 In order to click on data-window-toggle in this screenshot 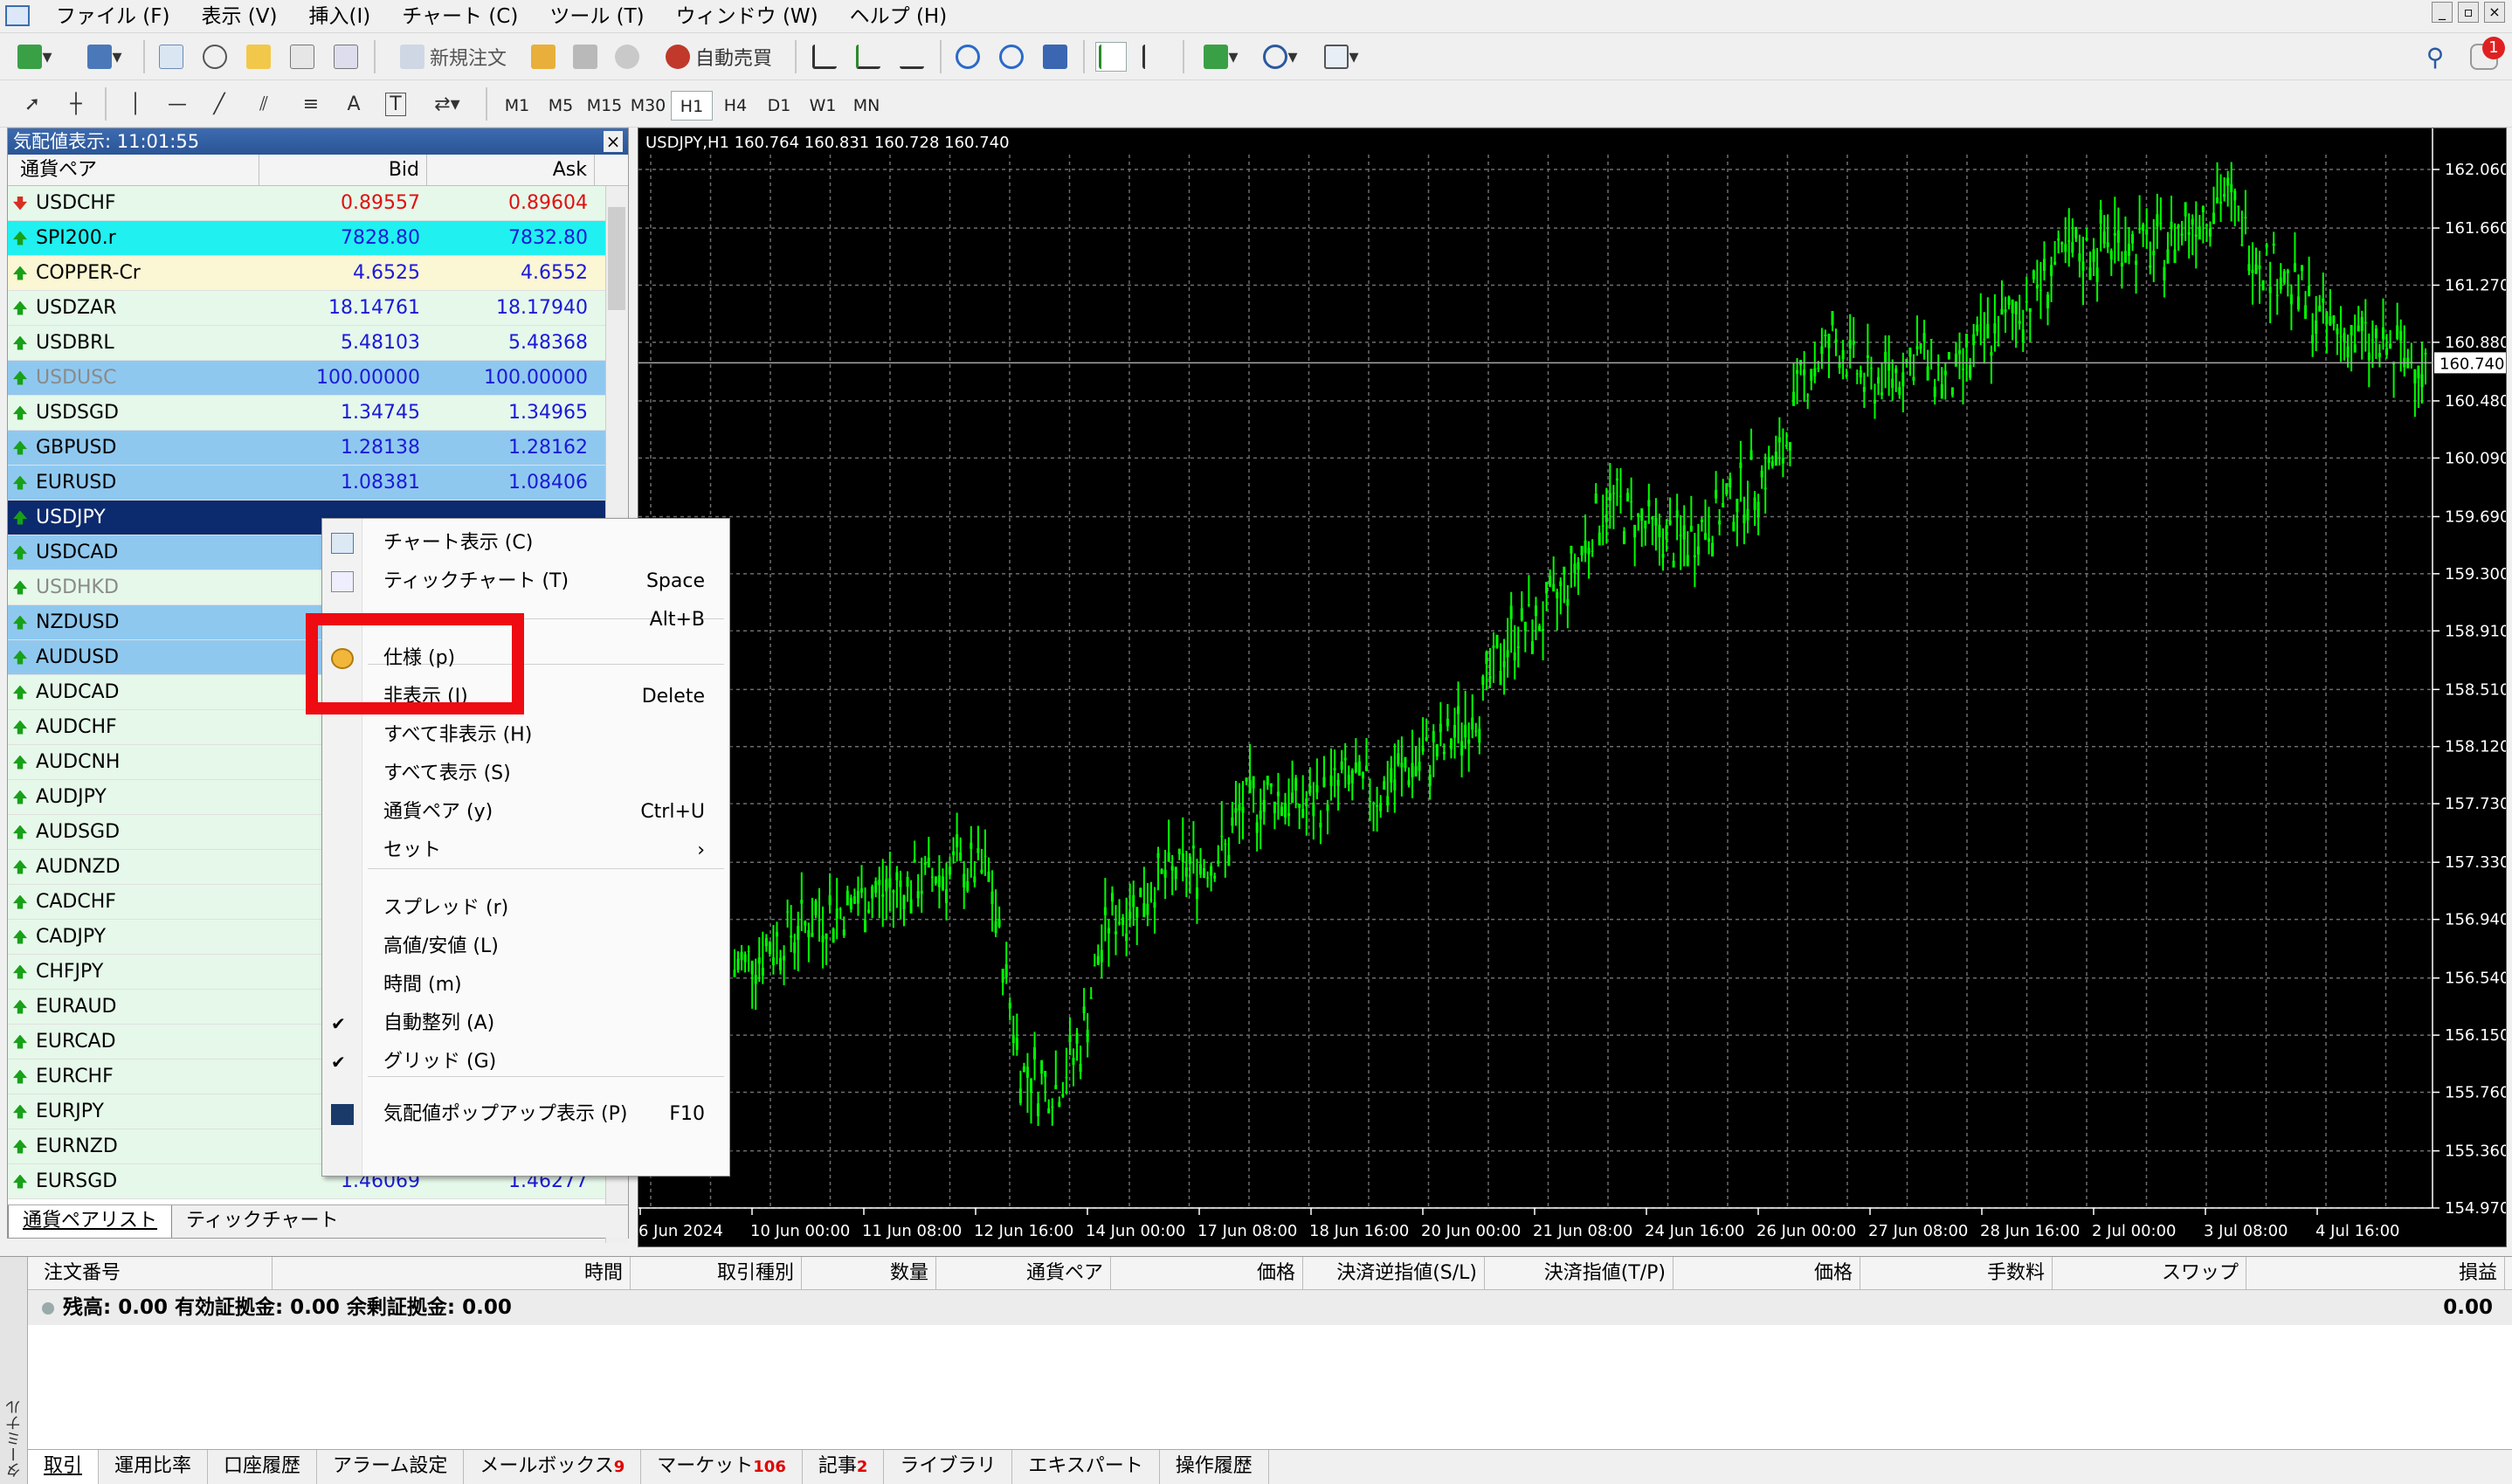, I will do `click(215, 57)`.